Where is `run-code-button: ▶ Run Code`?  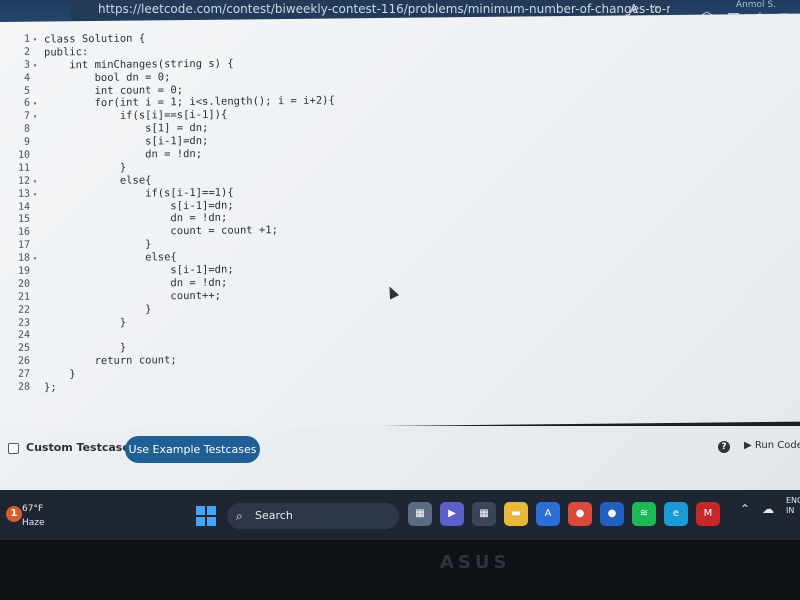 run-code-button: ▶ Run Code is located at coordinates (772, 445).